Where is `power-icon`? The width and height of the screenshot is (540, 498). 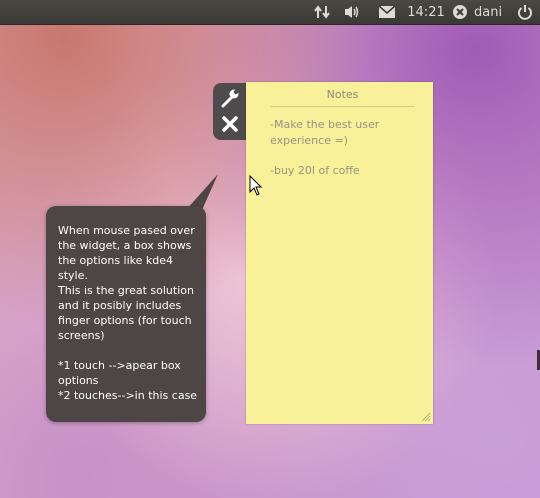 power-icon is located at coordinates (525, 12).